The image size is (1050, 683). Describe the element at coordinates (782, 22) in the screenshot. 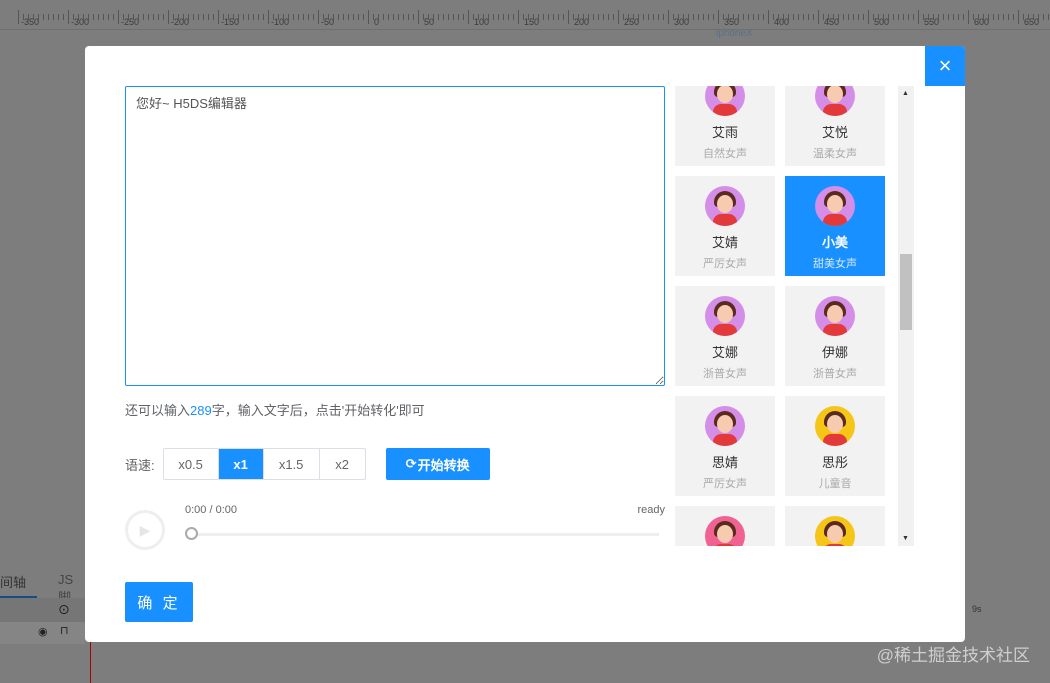

I see `ruler-label: 400` at that location.